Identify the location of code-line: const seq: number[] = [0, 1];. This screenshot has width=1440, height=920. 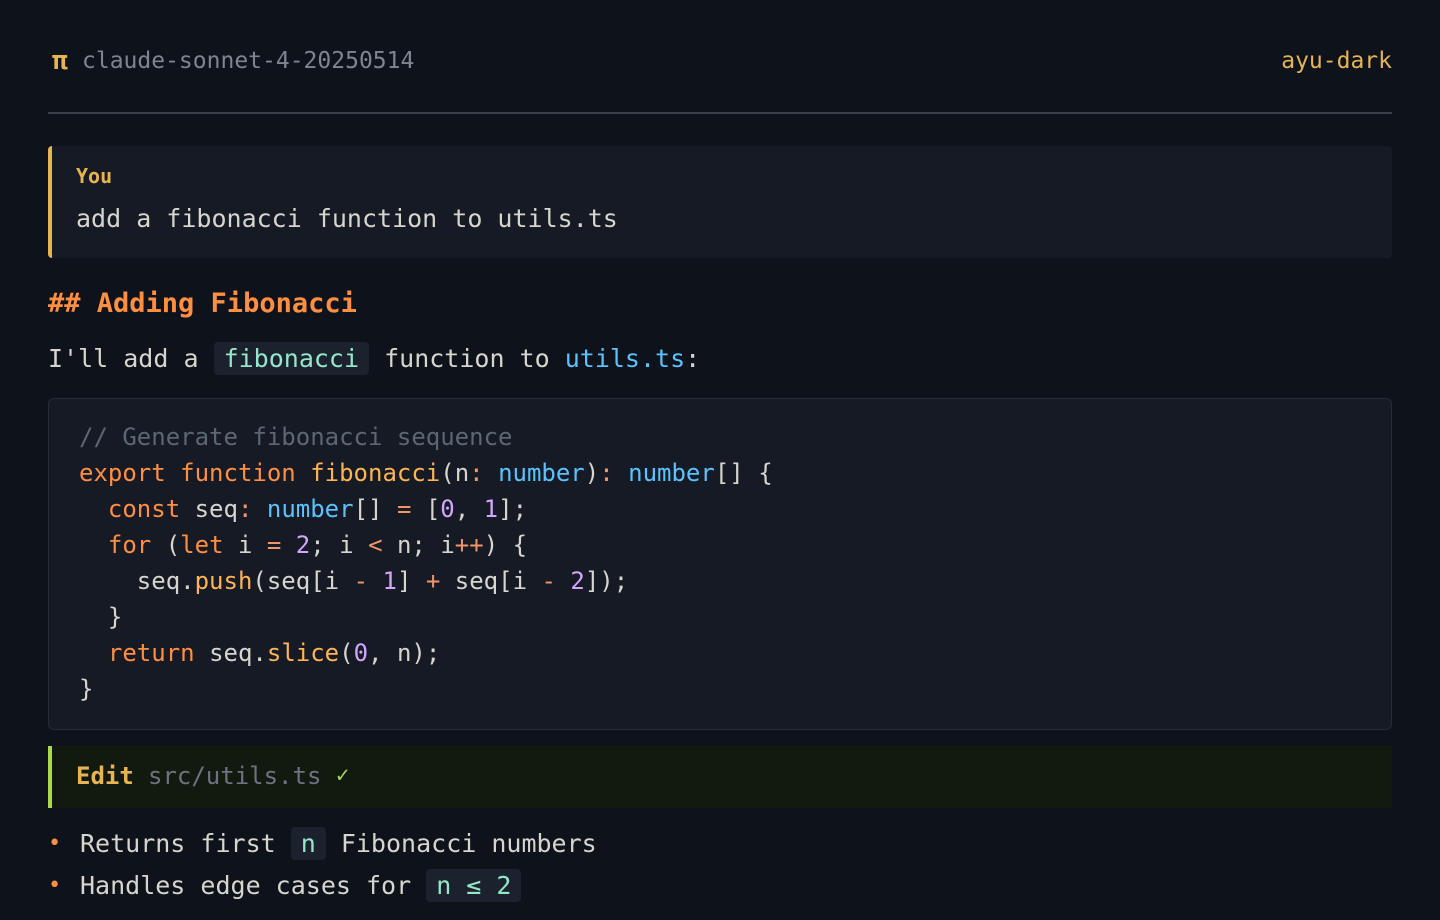
(303, 509).